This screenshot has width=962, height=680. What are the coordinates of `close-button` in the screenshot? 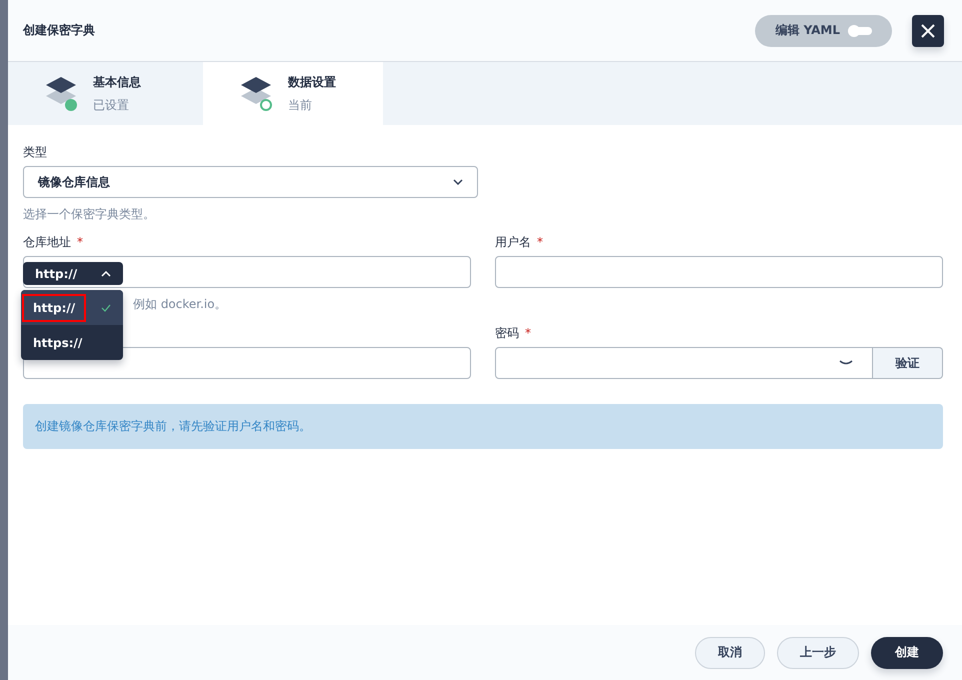 It's located at (928, 30).